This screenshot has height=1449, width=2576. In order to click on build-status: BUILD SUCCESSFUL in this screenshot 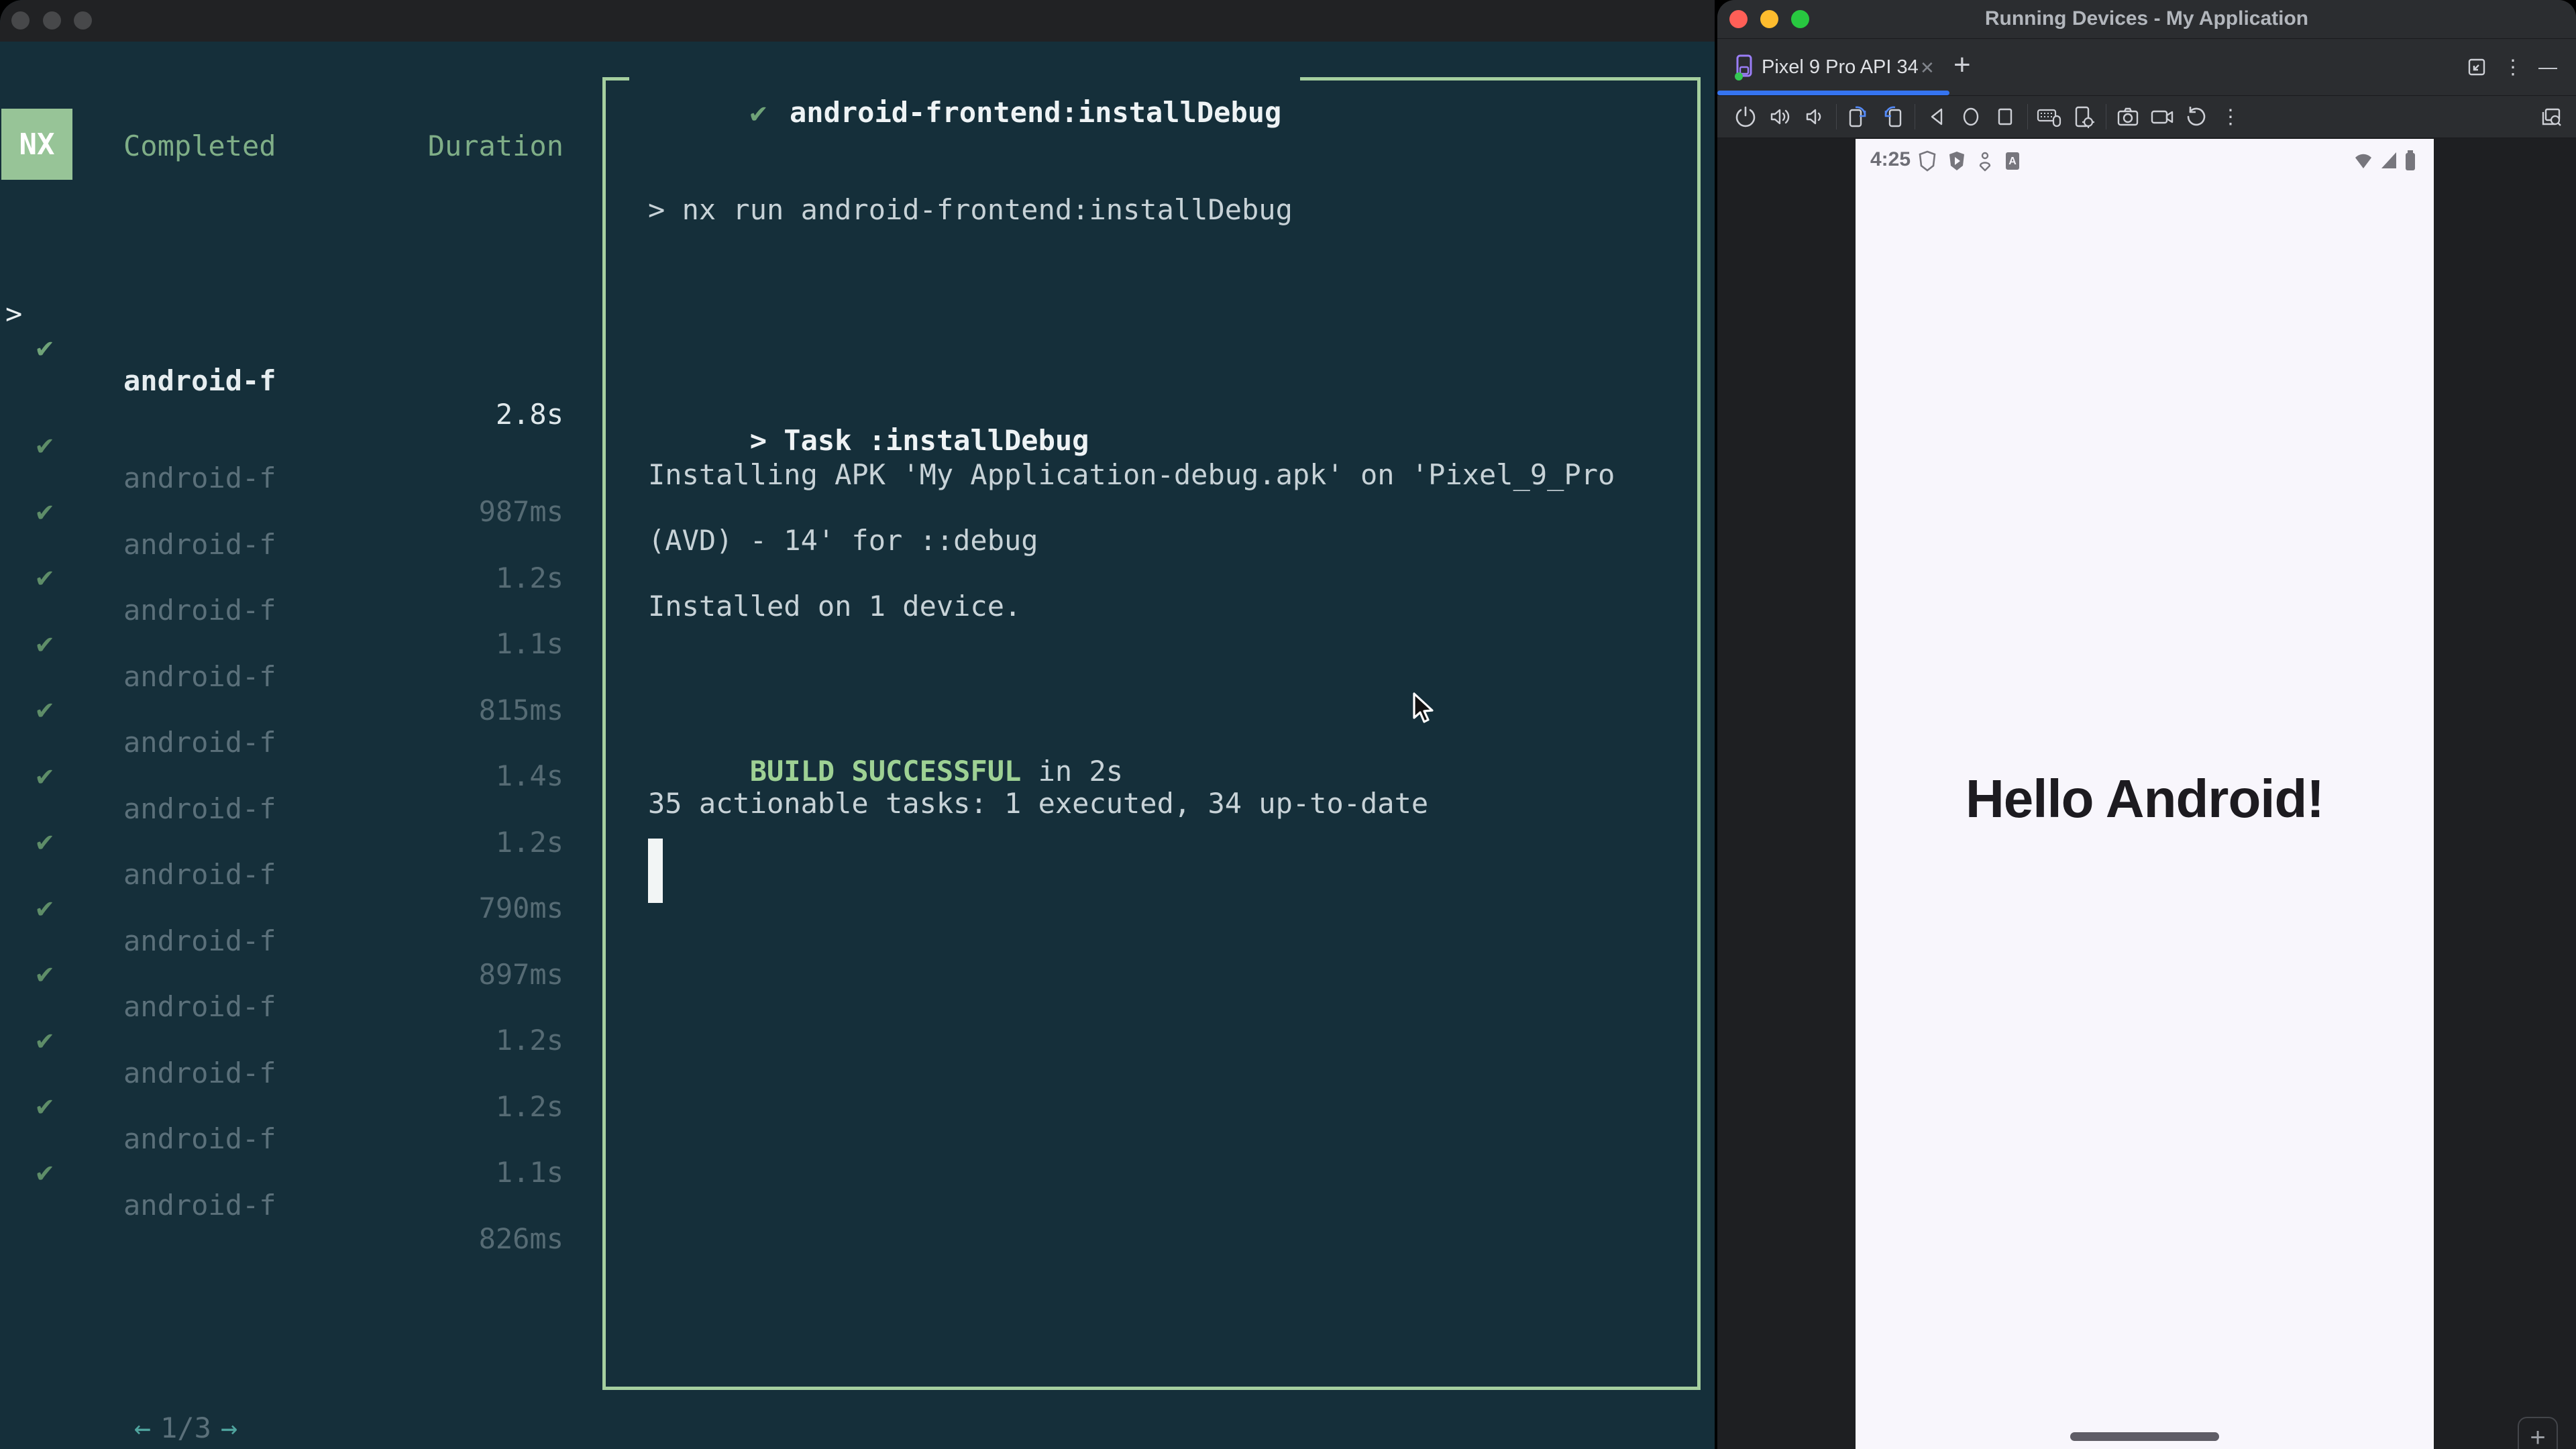, I will do `click(885, 771)`.